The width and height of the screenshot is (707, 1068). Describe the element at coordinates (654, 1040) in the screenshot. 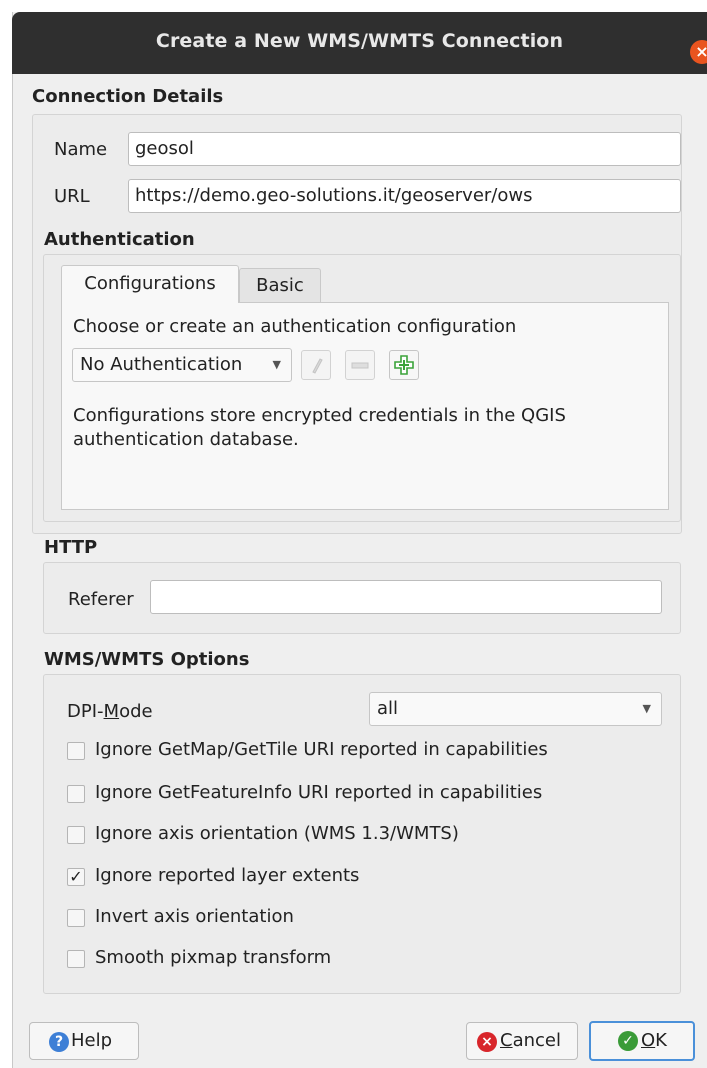

I see `ok-button-label: OK` at that location.